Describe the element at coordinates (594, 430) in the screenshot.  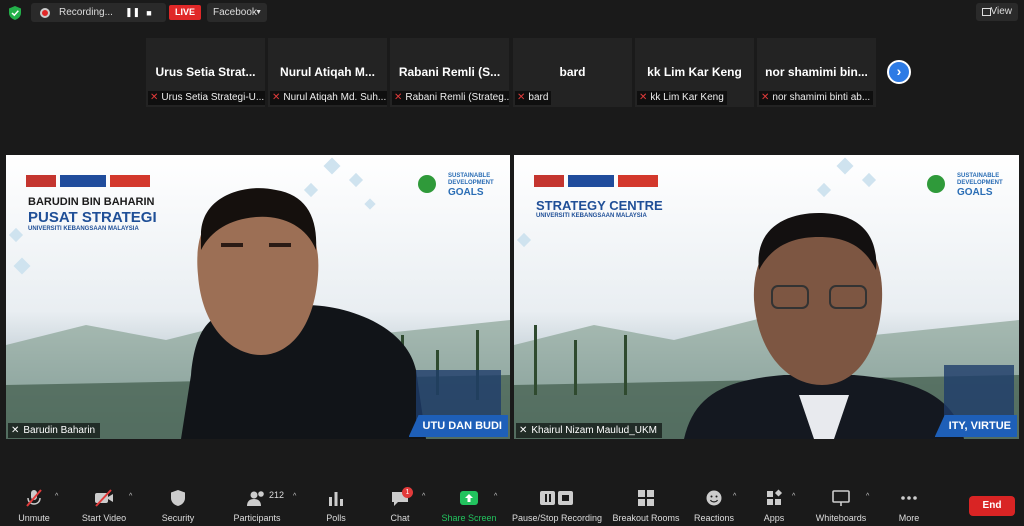
I see `video-name: Khairul Nizam Maulud_UKM` at that location.